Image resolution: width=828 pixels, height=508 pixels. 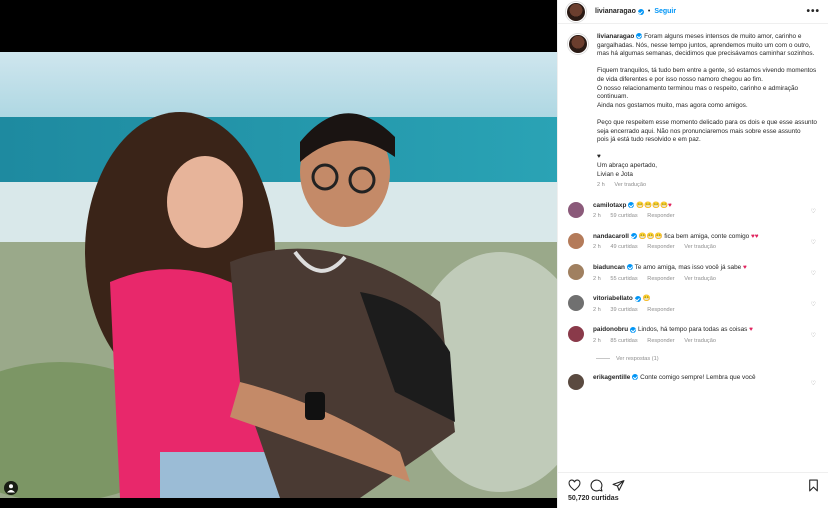 I want to click on caption-time: 2 h, so click(x=601, y=185).